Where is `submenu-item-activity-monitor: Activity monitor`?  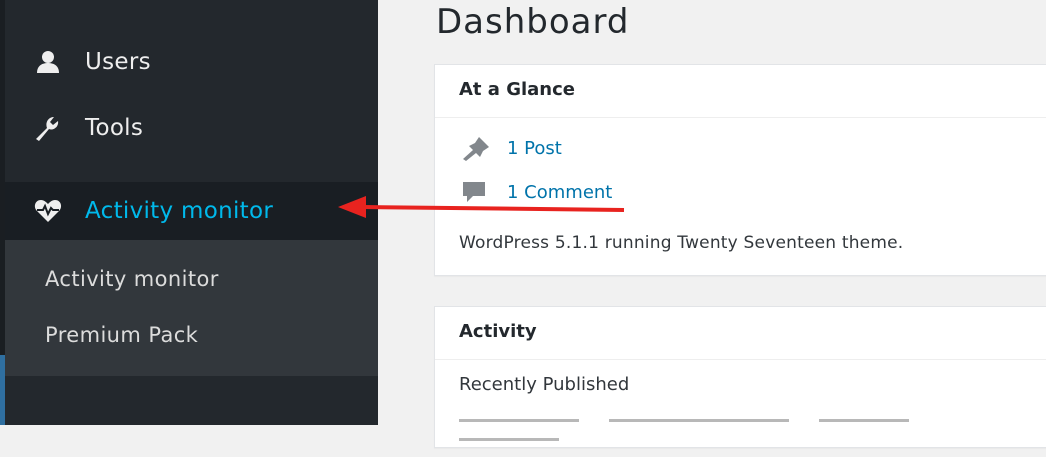 submenu-item-activity-monitor: Activity monitor is located at coordinates (132, 279).